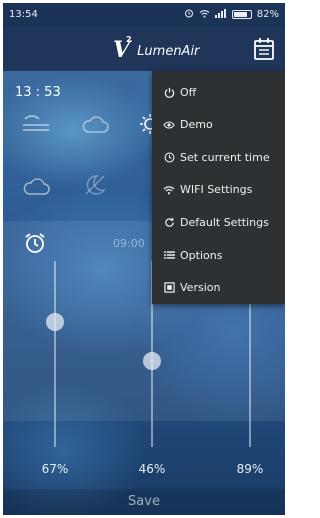 Image resolution: width=320 pixels, height=518 pixels. I want to click on current-time: 13 : 53, so click(38, 92).